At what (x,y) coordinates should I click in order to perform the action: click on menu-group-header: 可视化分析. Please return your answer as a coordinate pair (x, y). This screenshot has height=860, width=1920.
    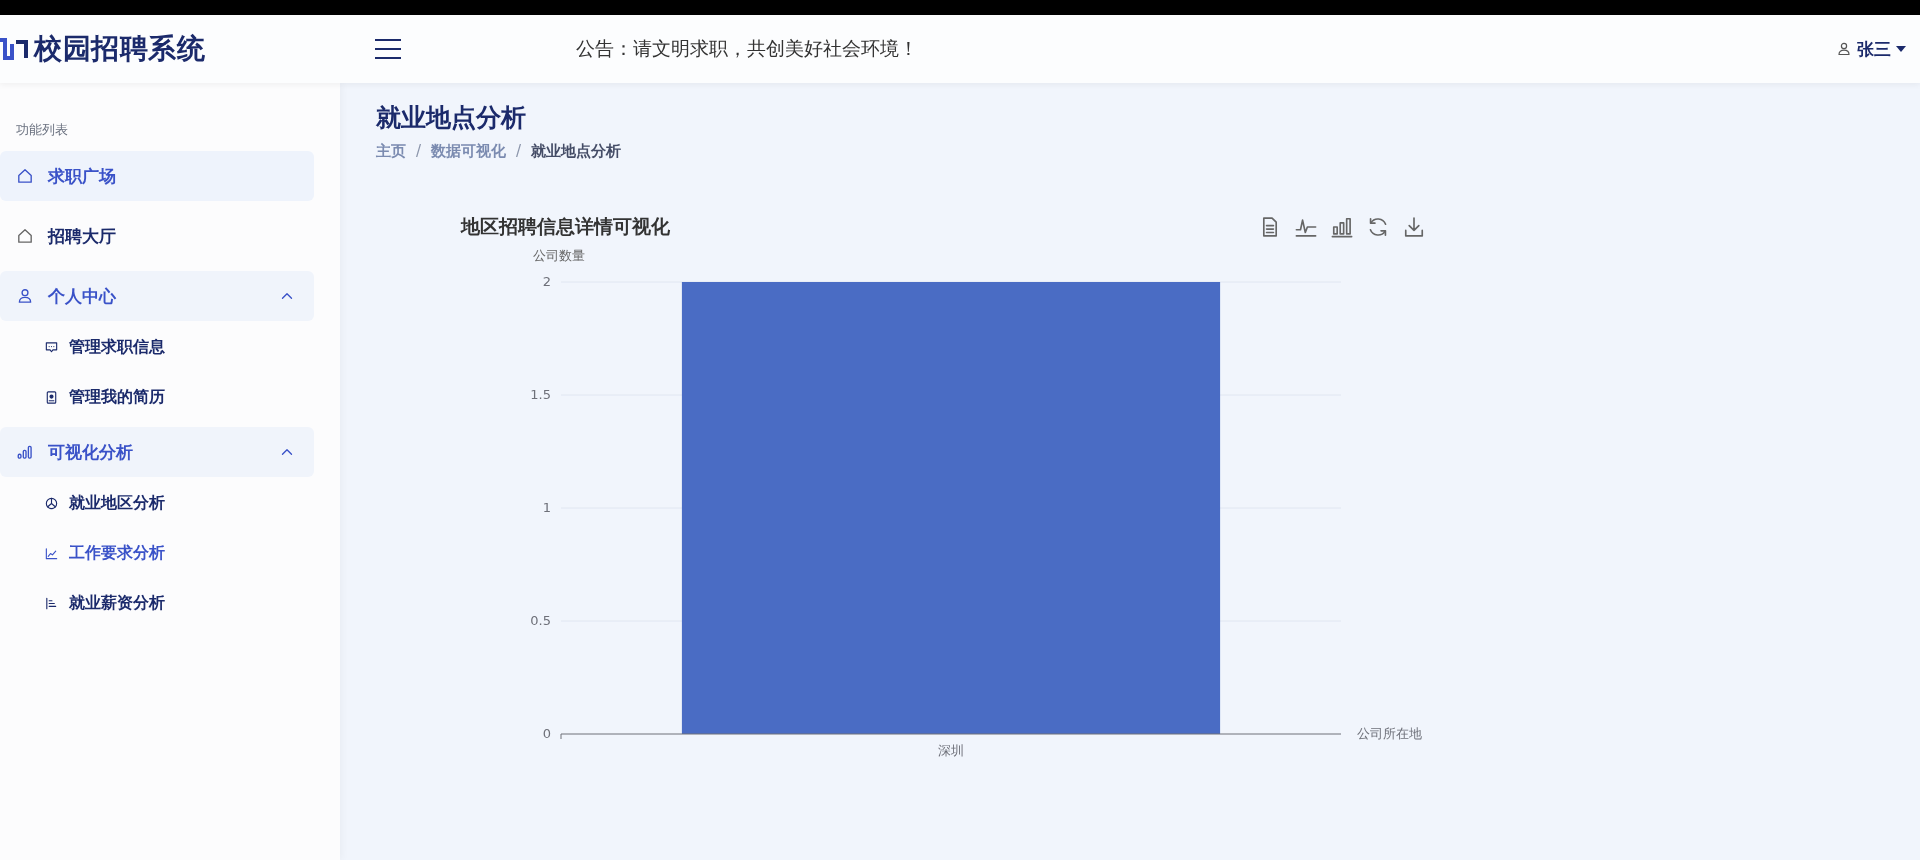
    Looking at the image, I should click on (157, 452).